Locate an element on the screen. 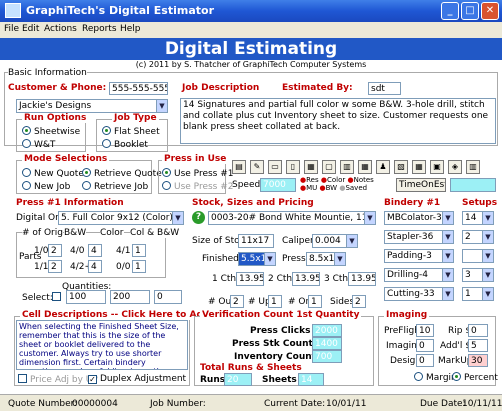 The width and height of the screenshot is (502, 411). menu-file: File is located at coordinates (11, 29).